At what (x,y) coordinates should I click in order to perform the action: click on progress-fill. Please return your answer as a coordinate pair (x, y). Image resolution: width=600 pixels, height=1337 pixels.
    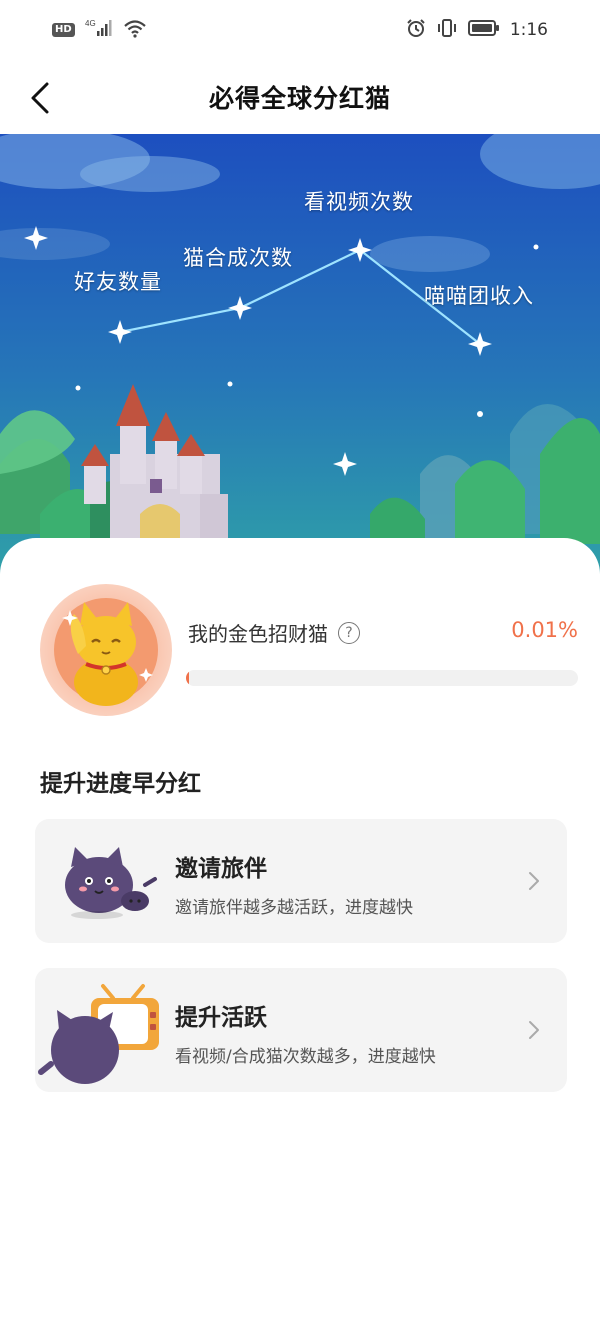
    Looking at the image, I should click on (187, 678).